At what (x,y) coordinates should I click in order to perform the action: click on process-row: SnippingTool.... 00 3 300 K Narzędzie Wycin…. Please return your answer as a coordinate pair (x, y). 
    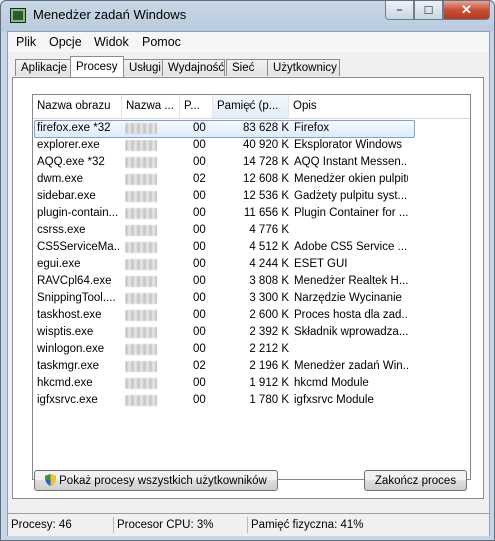
    Looking at the image, I should click on (251, 298).